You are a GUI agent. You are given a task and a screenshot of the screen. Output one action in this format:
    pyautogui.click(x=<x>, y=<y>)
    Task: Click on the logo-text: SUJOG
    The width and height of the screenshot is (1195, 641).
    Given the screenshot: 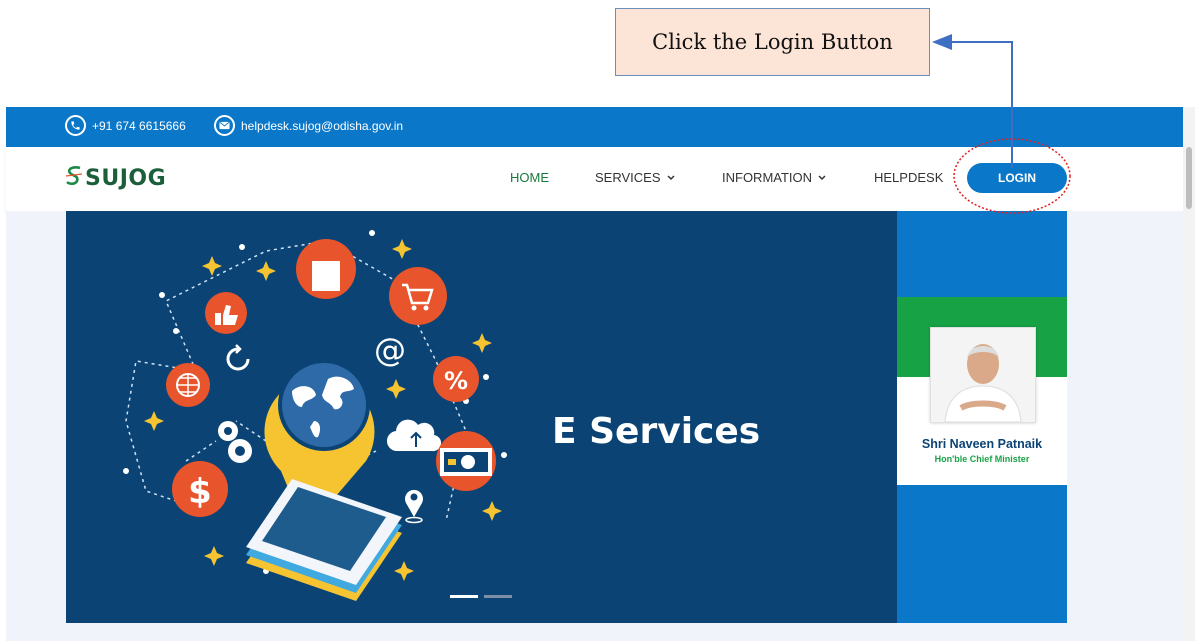 What is the action you would take?
    pyautogui.click(x=126, y=178)
    